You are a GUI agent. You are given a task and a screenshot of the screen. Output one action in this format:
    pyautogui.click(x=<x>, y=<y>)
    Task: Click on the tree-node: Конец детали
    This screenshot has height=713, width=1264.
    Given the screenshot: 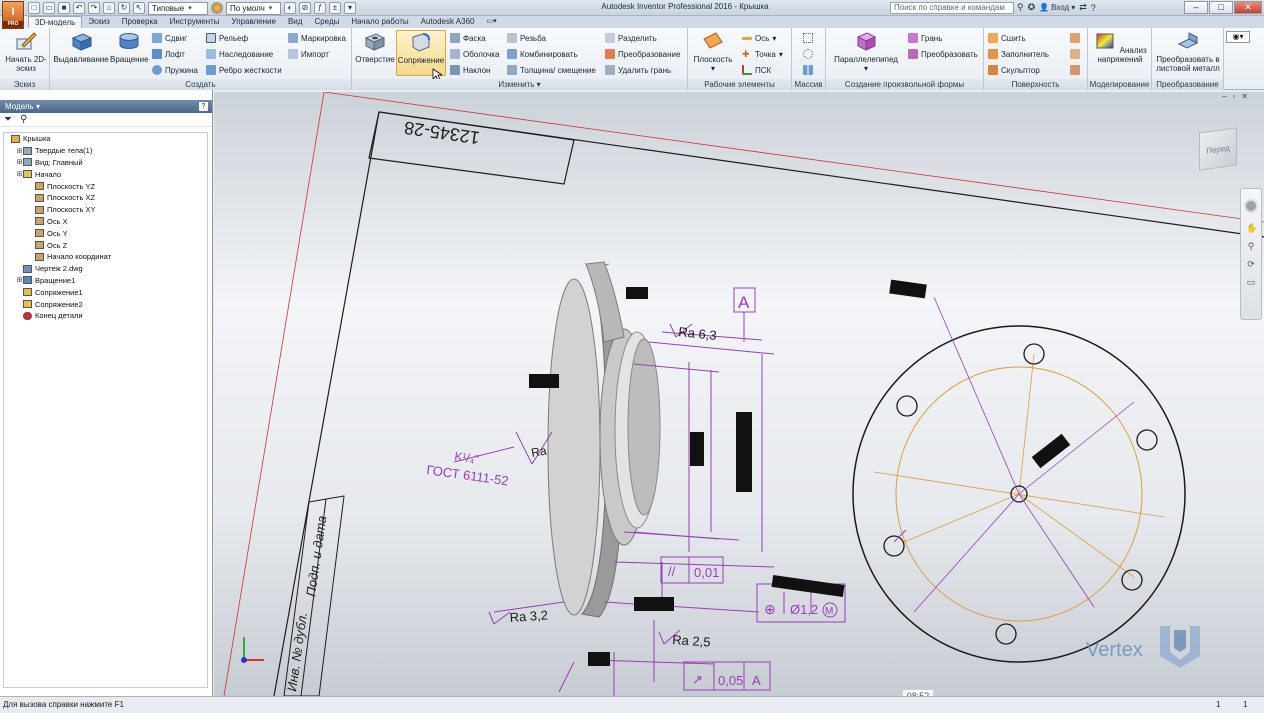 What is the action you would take?
    pyautogui.click(x=105, y=316)
    